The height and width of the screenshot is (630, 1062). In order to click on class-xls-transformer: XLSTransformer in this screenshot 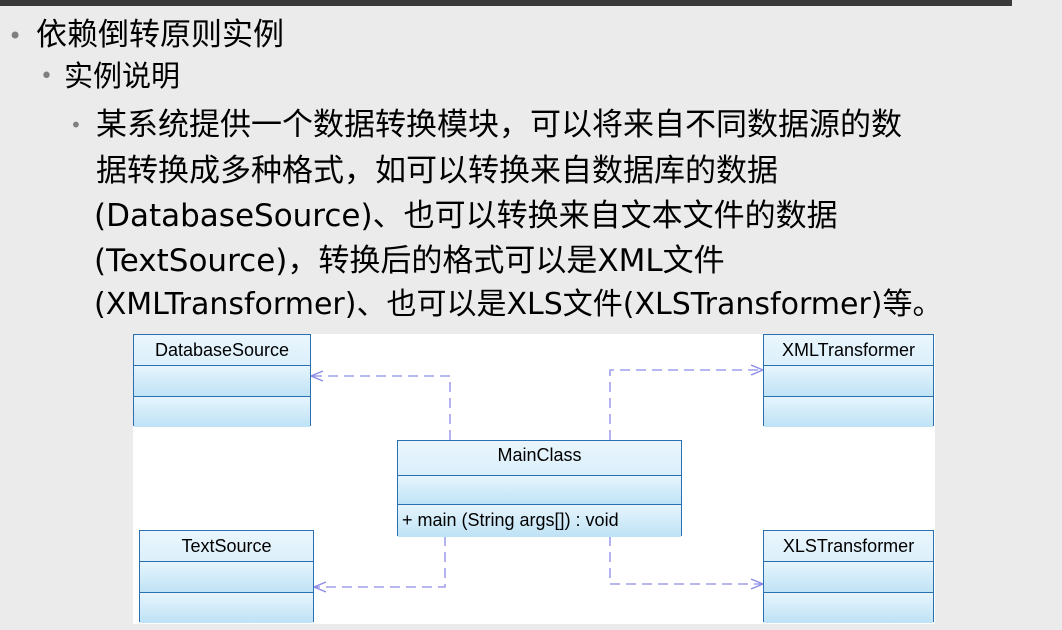, I will do `click(848, 576)`.